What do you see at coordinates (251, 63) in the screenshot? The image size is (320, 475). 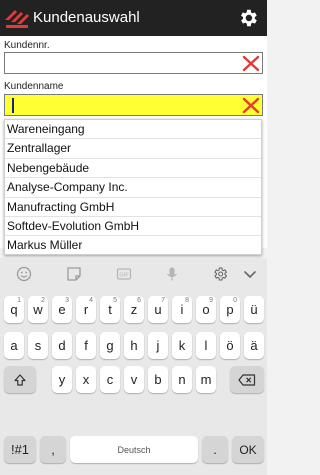 I see `clear-customer-number-icon` at bounding box center [251, 63].